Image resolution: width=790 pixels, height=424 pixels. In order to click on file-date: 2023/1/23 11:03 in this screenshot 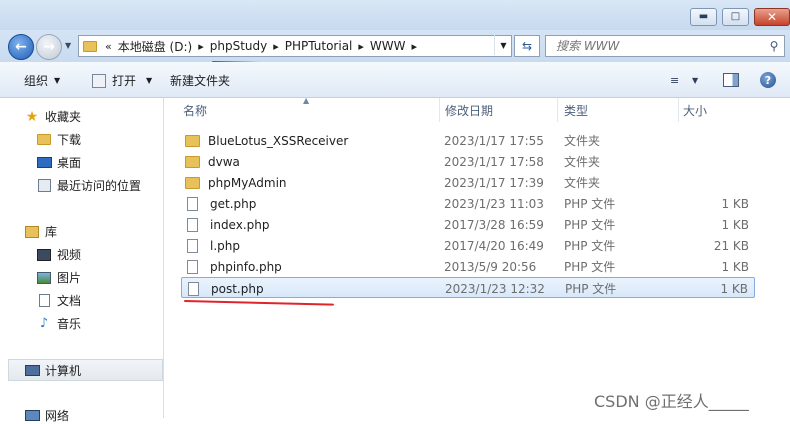, I will do `click(494, 203)`.